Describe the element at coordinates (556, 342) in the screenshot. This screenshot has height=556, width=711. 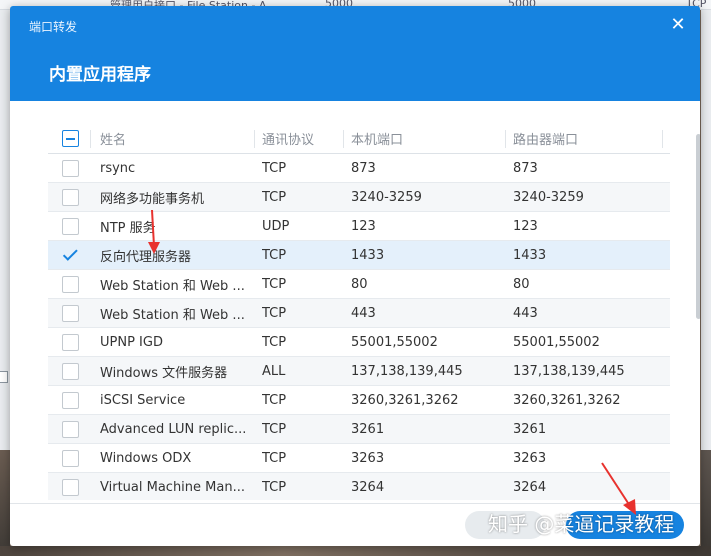
I see `cell-router-port: 55001,55002` at that location.